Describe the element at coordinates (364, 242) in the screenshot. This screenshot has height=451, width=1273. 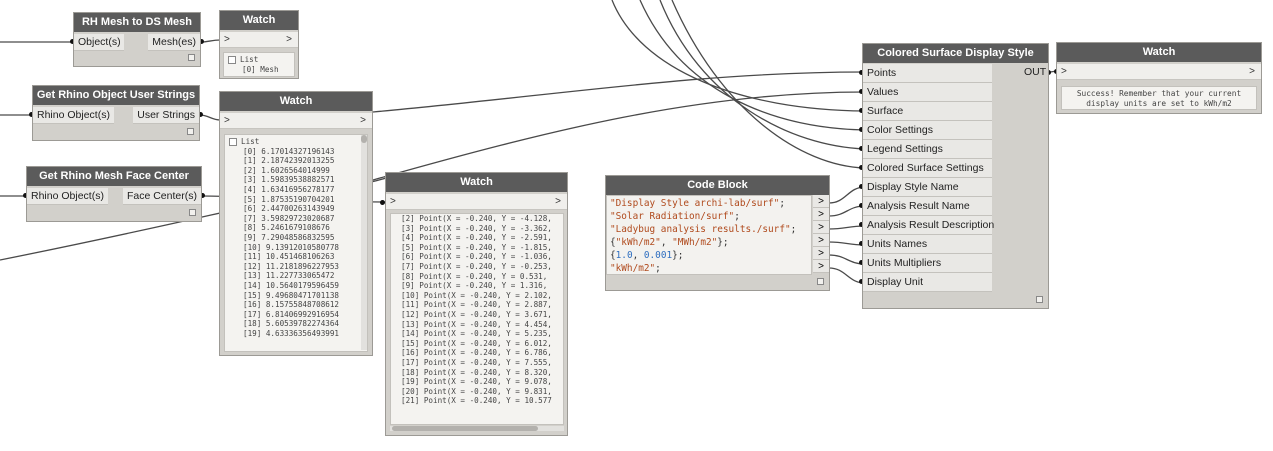
I see `vertical-scrollbar` at that location.